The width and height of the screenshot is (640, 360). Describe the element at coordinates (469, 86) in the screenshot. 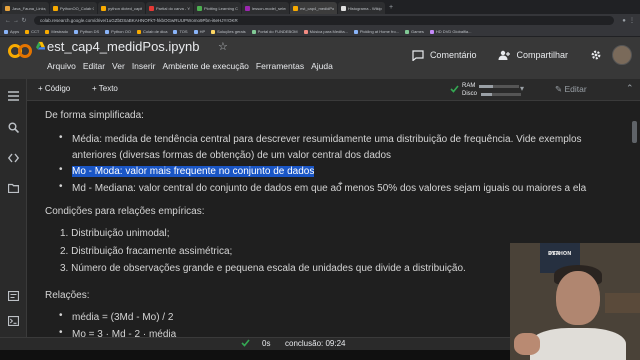

I see `ram-label: RAM` at that location.